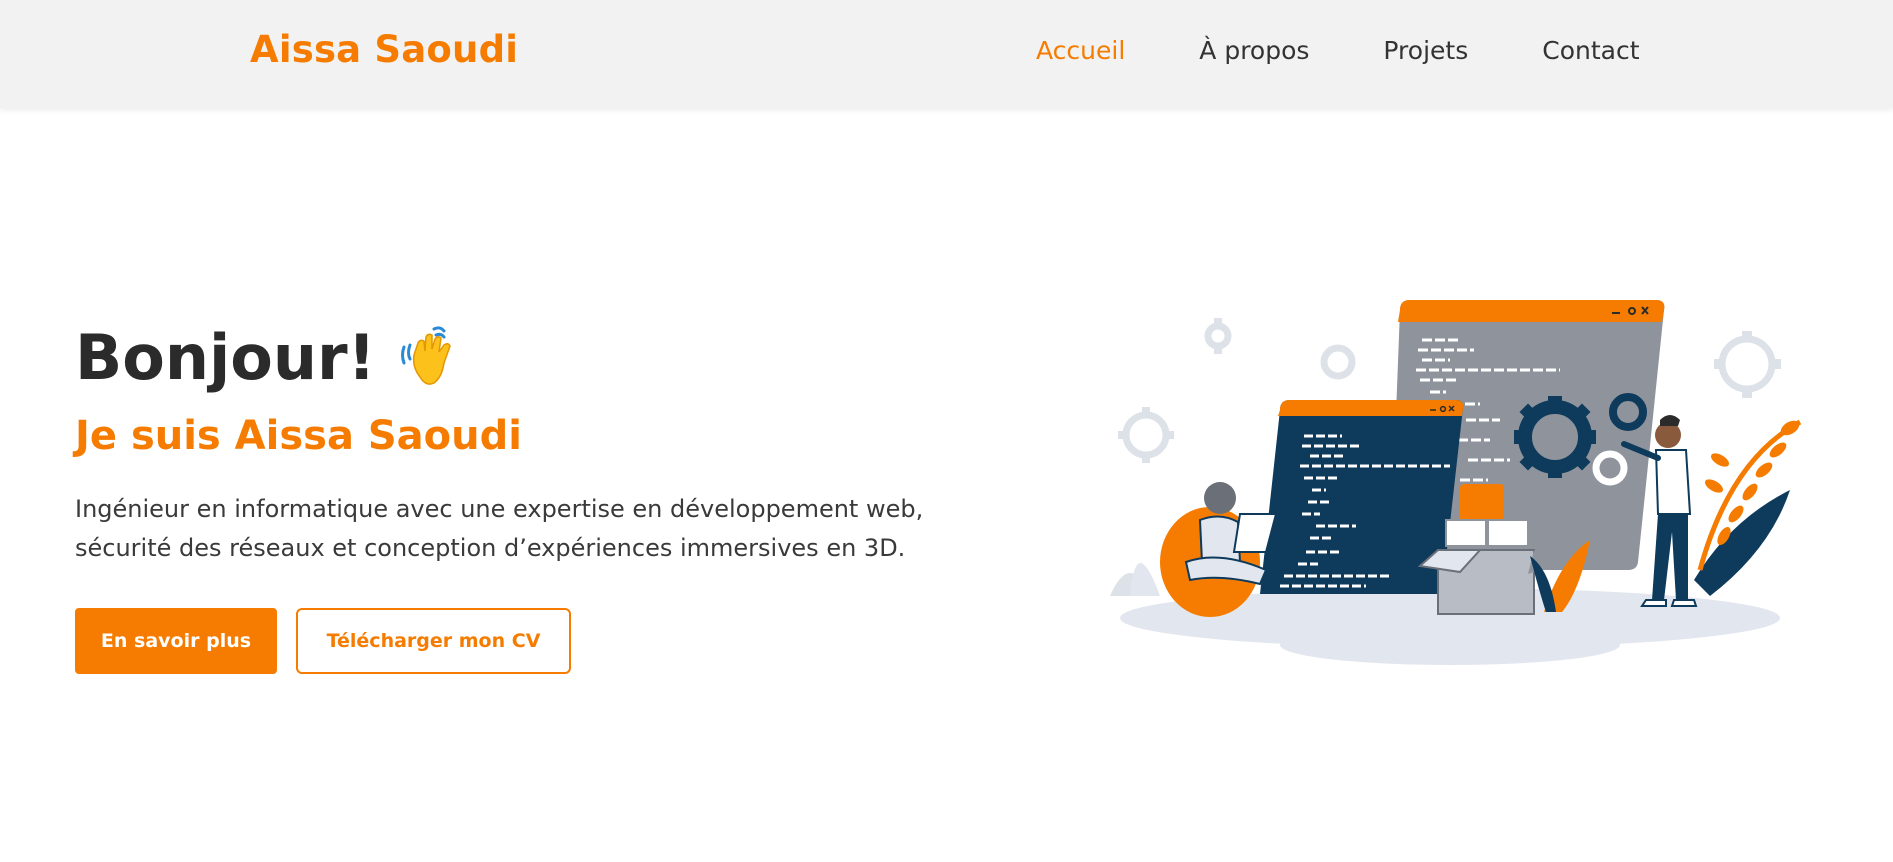 Image resolution: width=1893 pixels, height=862 pixels. Describe the element at coordinates (1590, 50) in the screenshot. I see `nav-link-contact: Contact` at that location.